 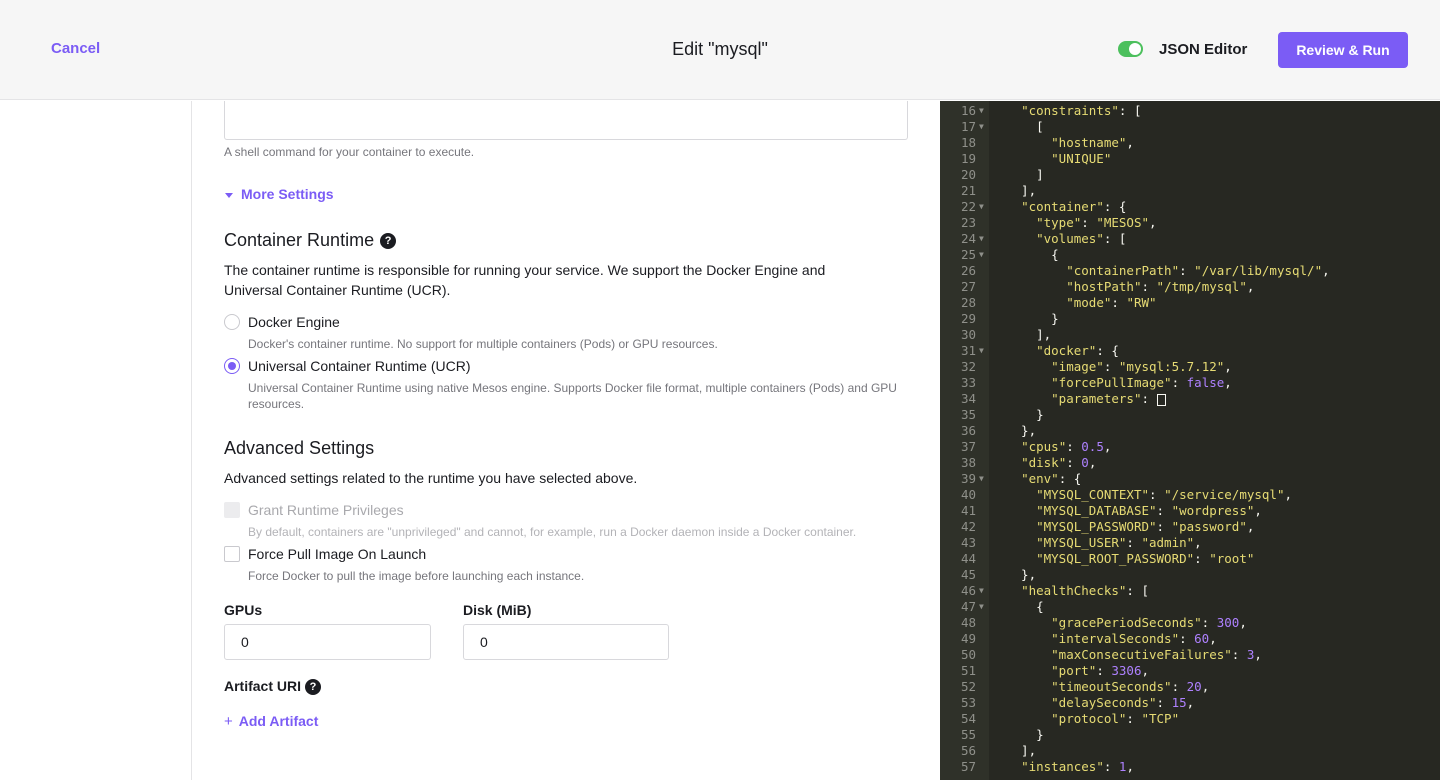 What do you see at coordinates (968, 494) in the screenshot?
I see `line-number: 40` at bounding box center [968, 494].